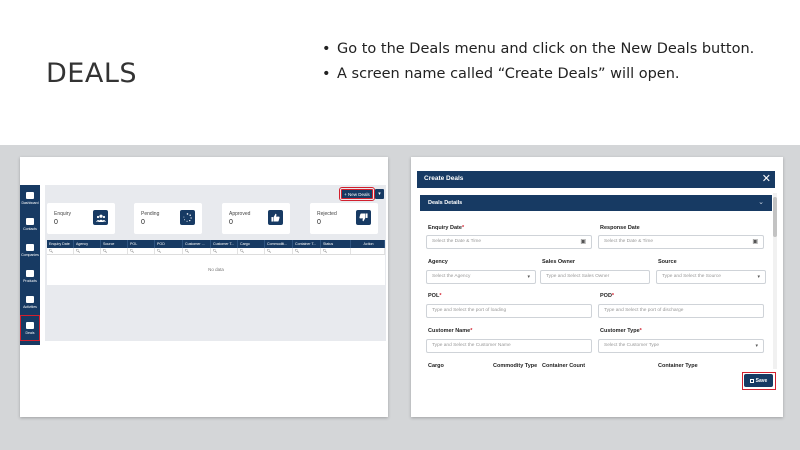 The image size is (800, 450). Describe the element at coordinates (30, 276) in the screenshot. I see `sidebar-item-products: Products` at that location.